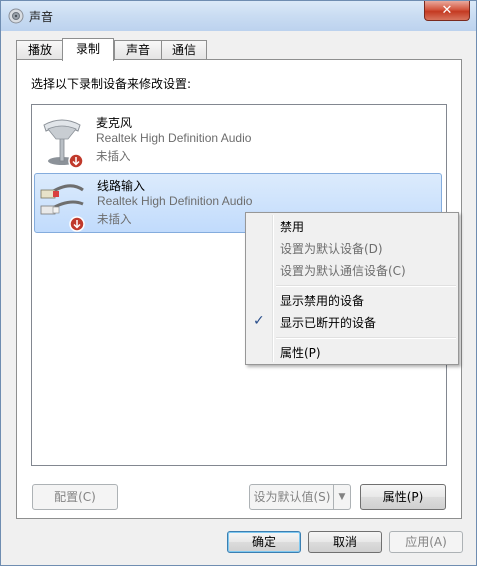  What do you see at coordinates (40, 49) in the screenshot?
I see `tab-playback: 播放` at bounding box center [40, 49].